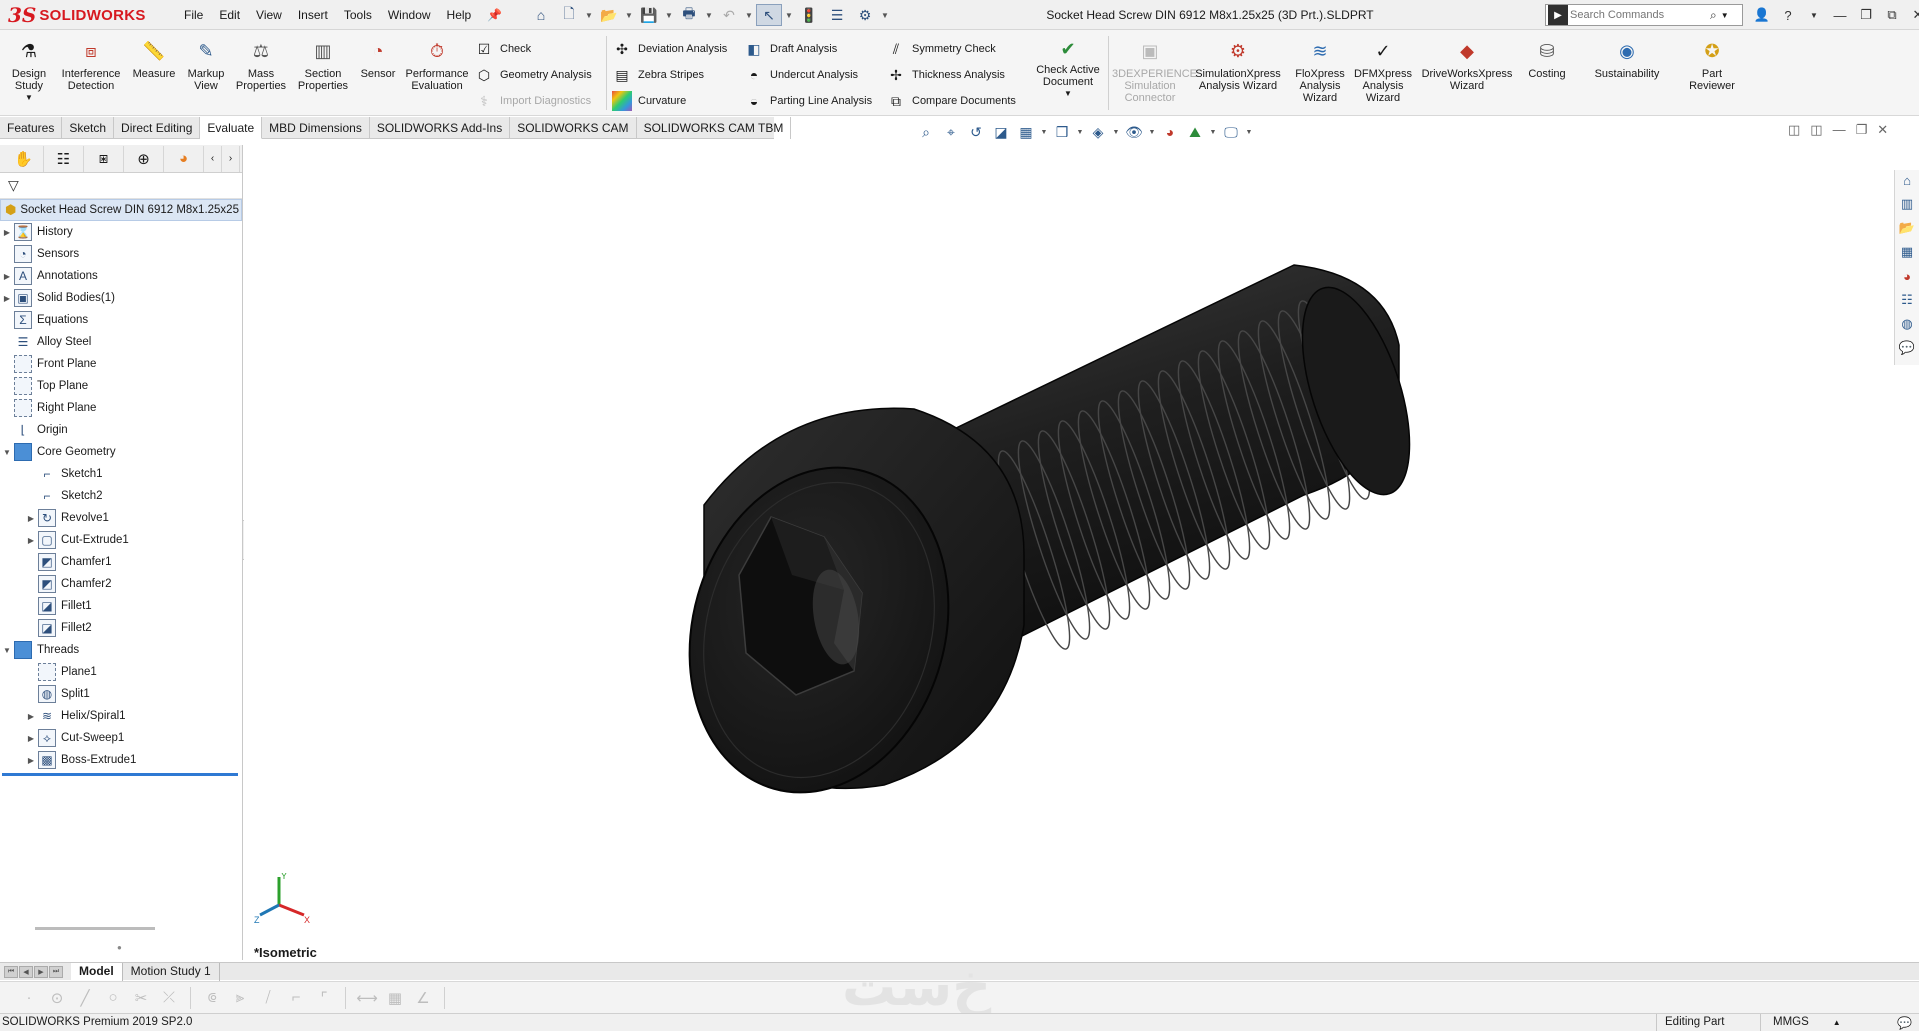  I want to click on part-root-node: ⬢ Socket Head Screw DIN 6912 M8x1.25x25, so click(121, 210).